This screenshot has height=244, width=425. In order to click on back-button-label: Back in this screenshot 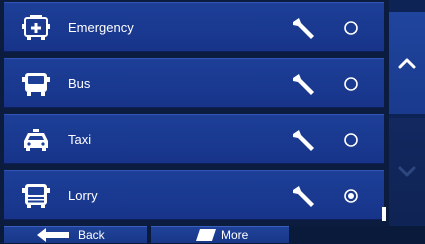, I will do `click(91, 235)`.